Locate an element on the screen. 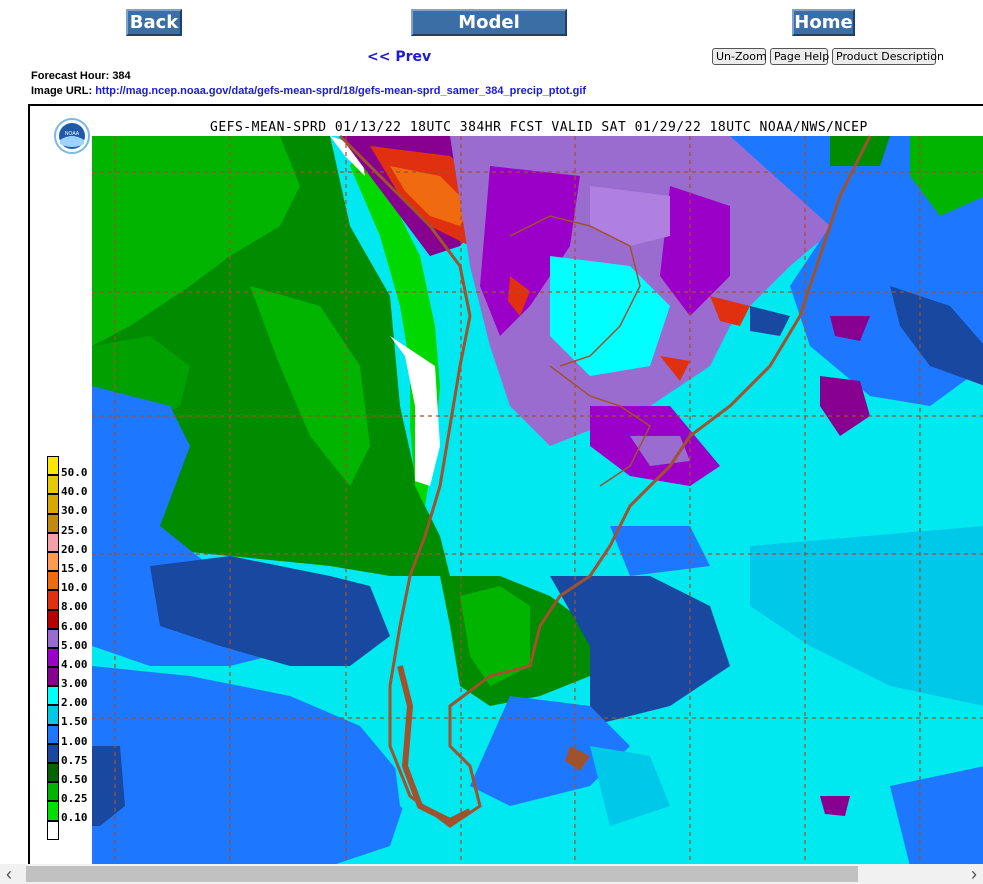  legend-row is located at coordinates (77, 830).